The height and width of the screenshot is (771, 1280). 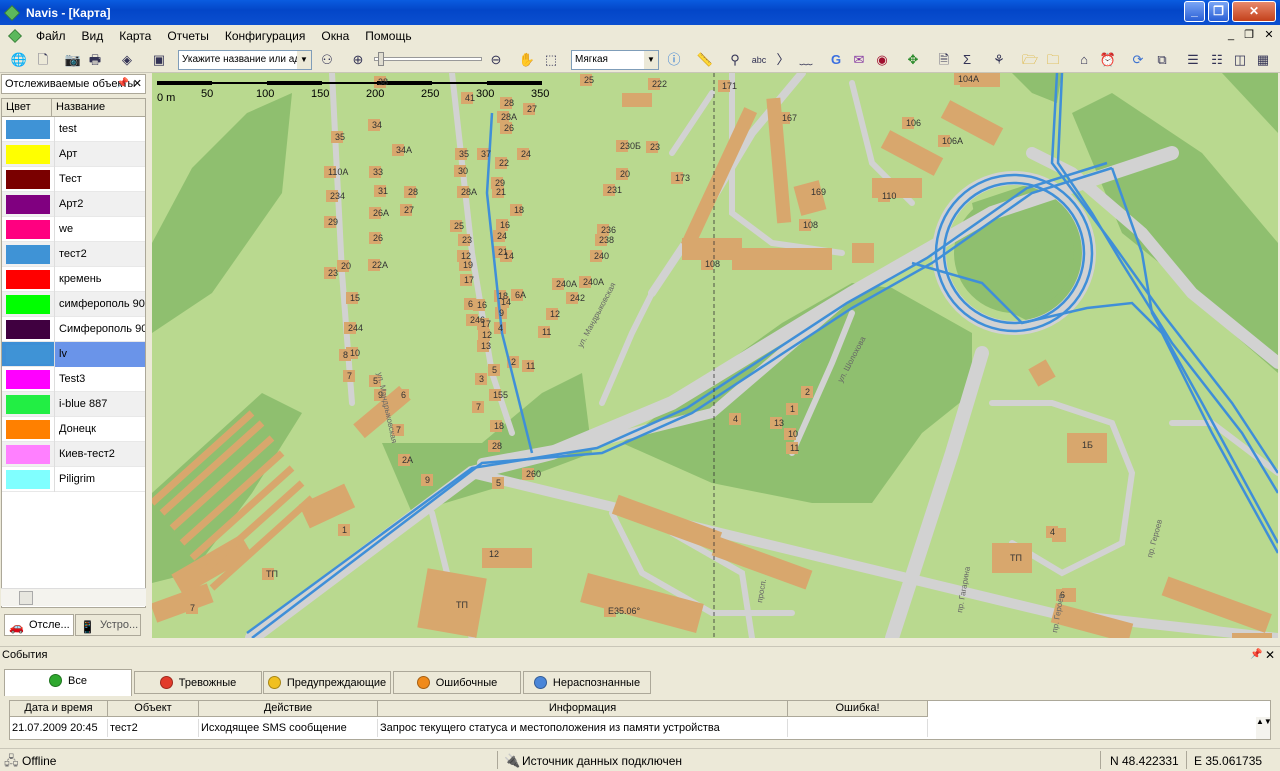 I want to click on windows-icon: ⧉, so click(x=1162, y=60).